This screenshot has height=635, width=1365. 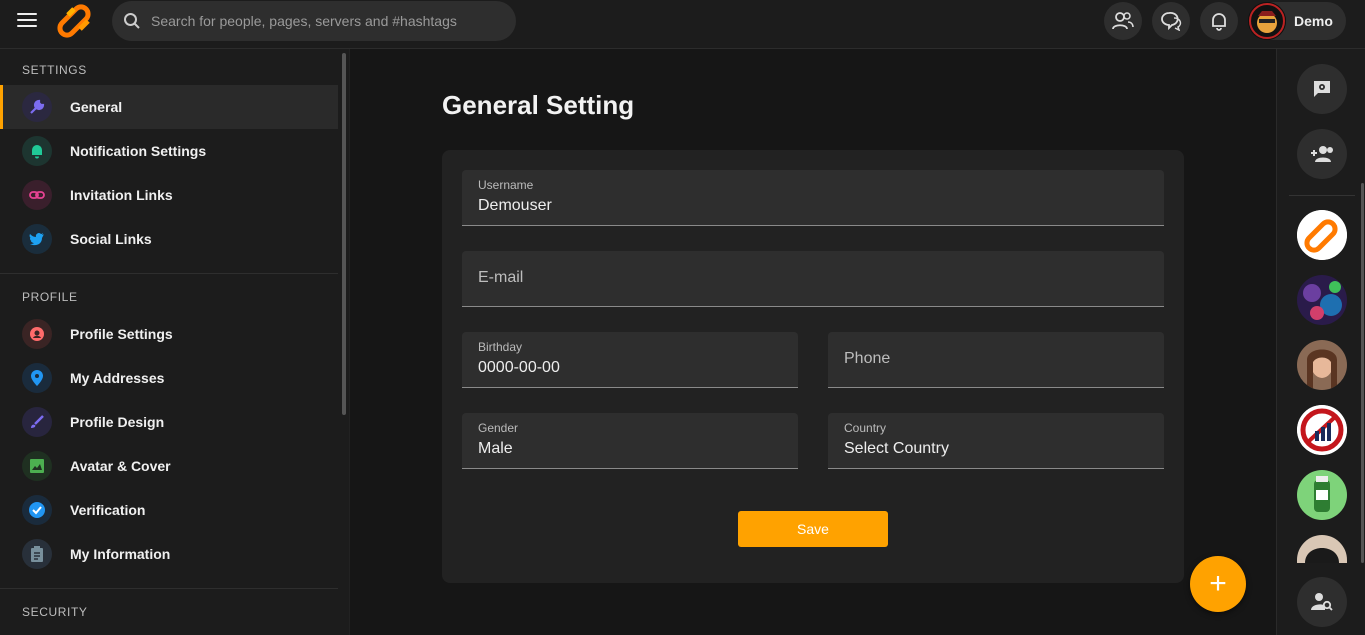 I want to click on rail-divider, so click(x=1322, y=195).